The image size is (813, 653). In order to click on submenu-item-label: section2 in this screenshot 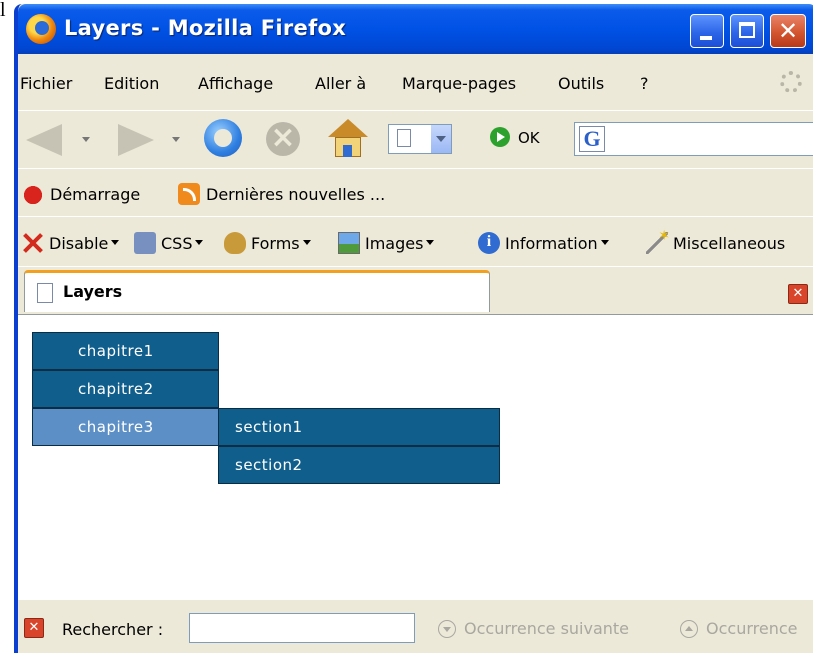, I will do `click(269, 465)`.